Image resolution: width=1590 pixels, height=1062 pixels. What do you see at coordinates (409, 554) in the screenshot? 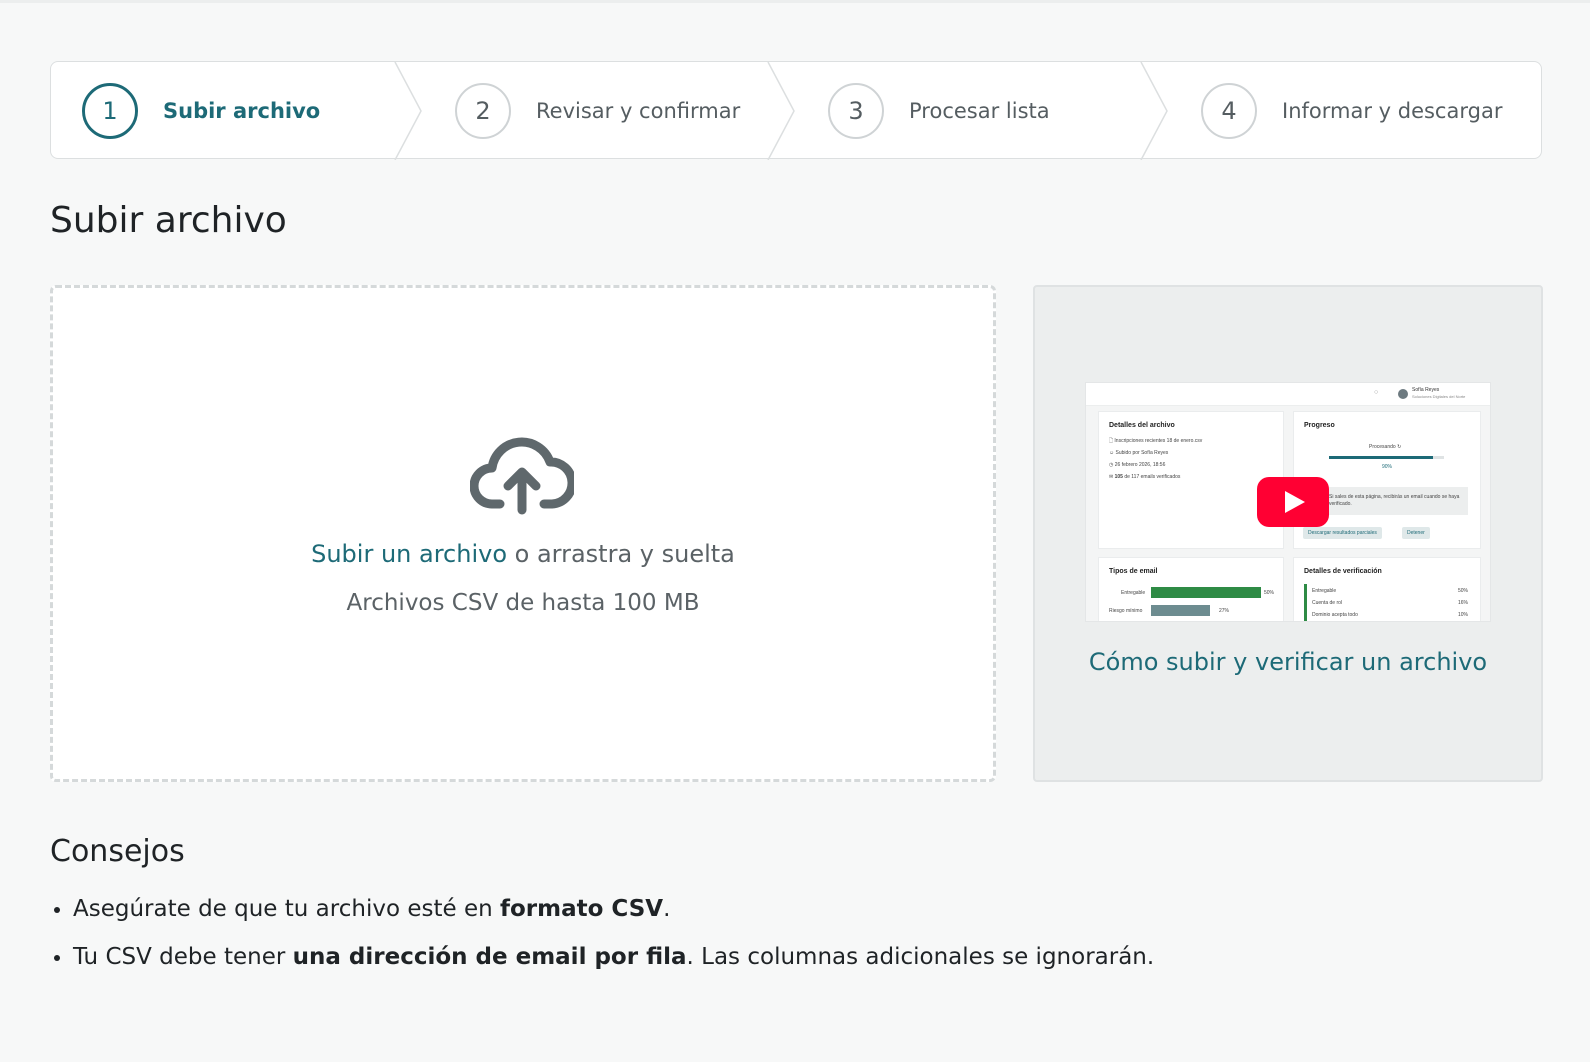
I see `upload-file-link: Subir un archivo` at bounding box center [409, 554].